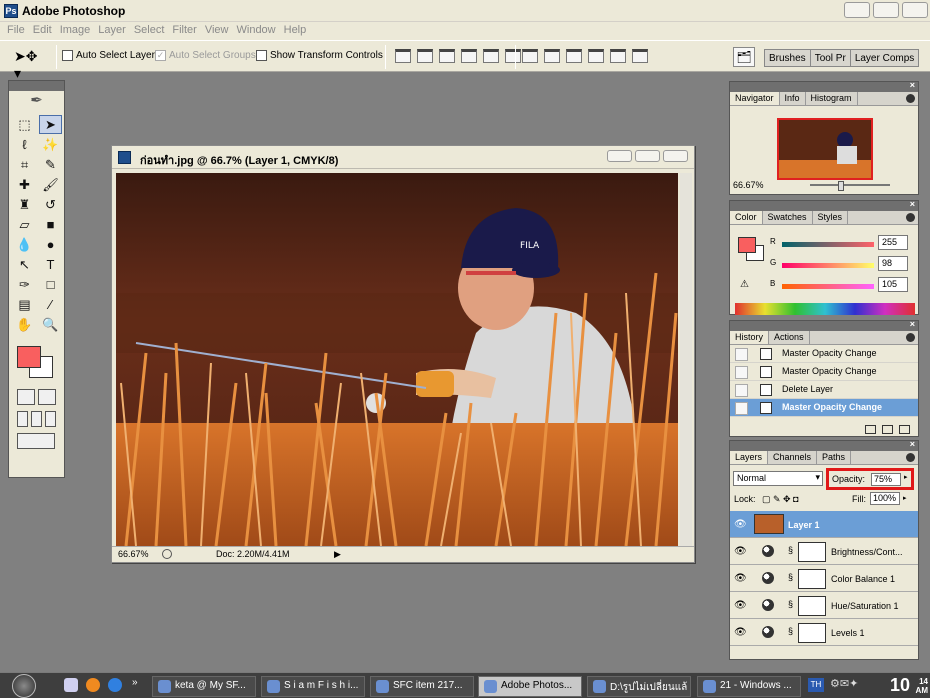 The width and height of the screenshot is (930, 698). Describe the element at coordinates (747, 245) in the screenshot. I see `color-foreground-swatch` at that location.